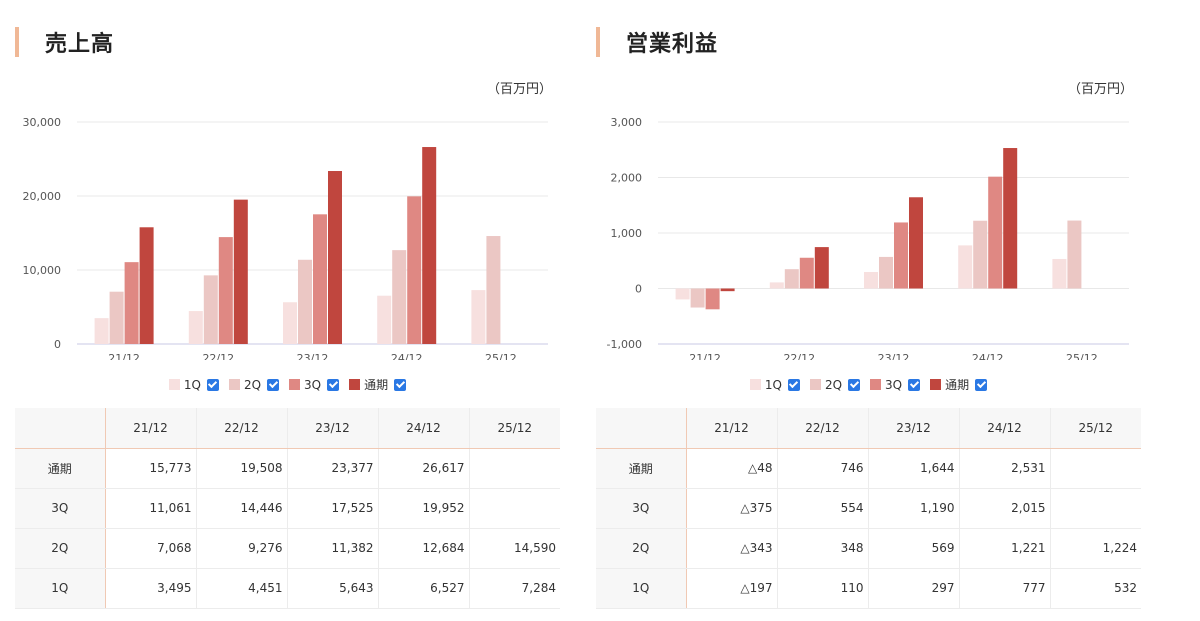  Describe the element at coordinates (627, 233) in the screenshot. I see `y-tick-label: 1,000` at that location.